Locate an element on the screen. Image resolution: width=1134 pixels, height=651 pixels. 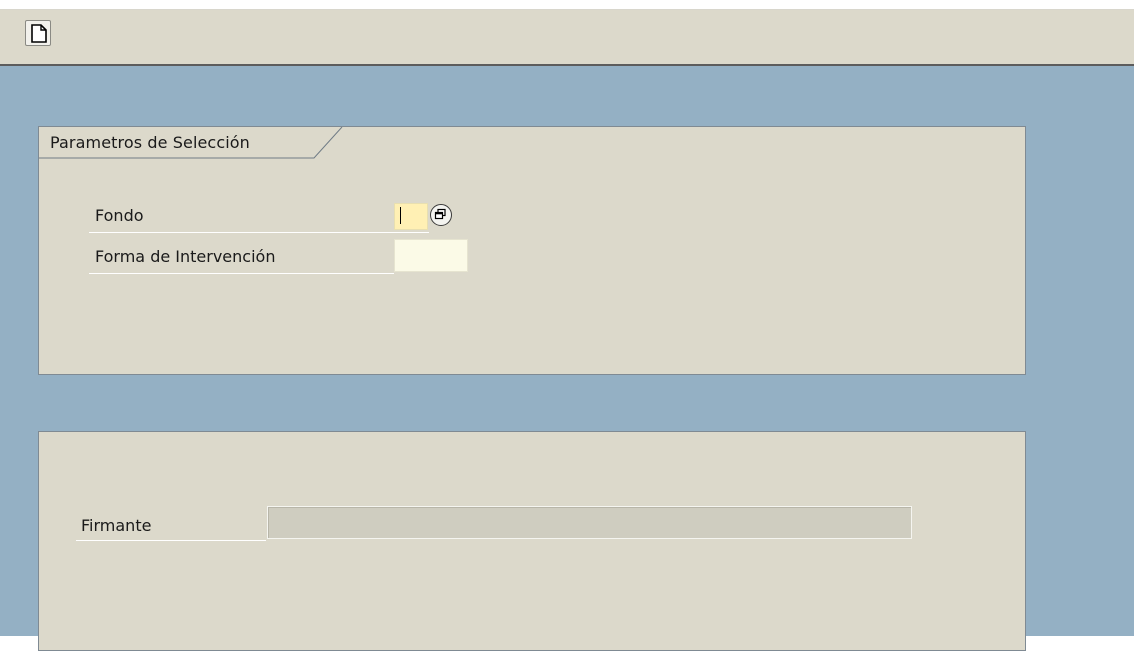
group-title: Parametros de Selección is located at coordinates (150, 142).